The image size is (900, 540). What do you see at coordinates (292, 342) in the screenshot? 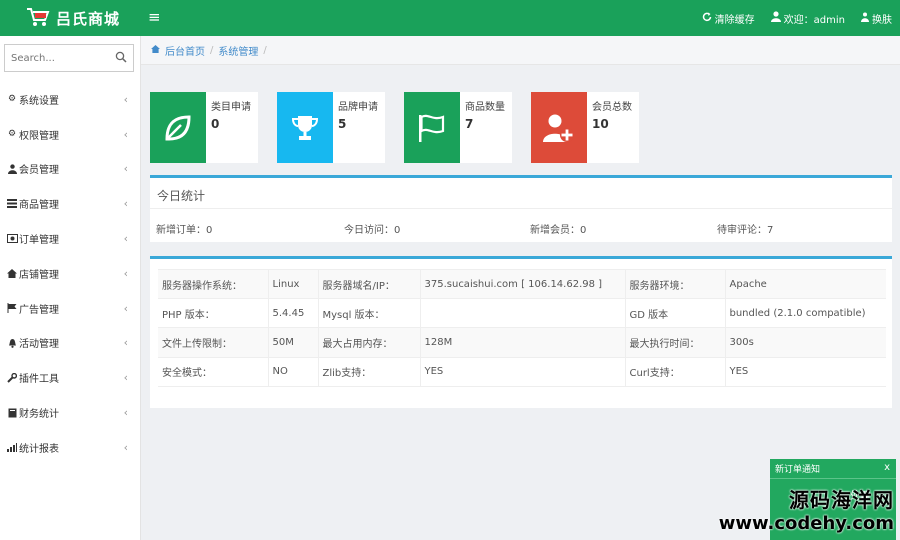
I see `table-cell: 50M` at bounding box center [292, 342].